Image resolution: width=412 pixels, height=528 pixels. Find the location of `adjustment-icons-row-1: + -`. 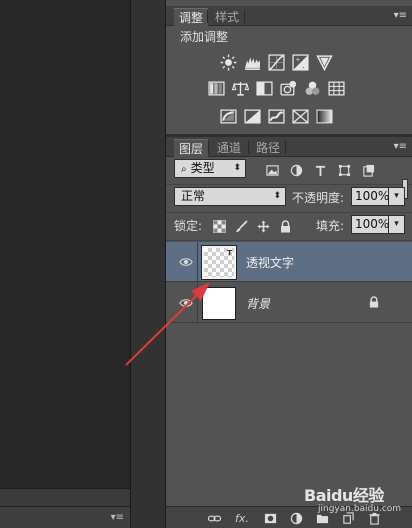

adjustment-icons-row-1: + - is located at coordinates (289, 62).